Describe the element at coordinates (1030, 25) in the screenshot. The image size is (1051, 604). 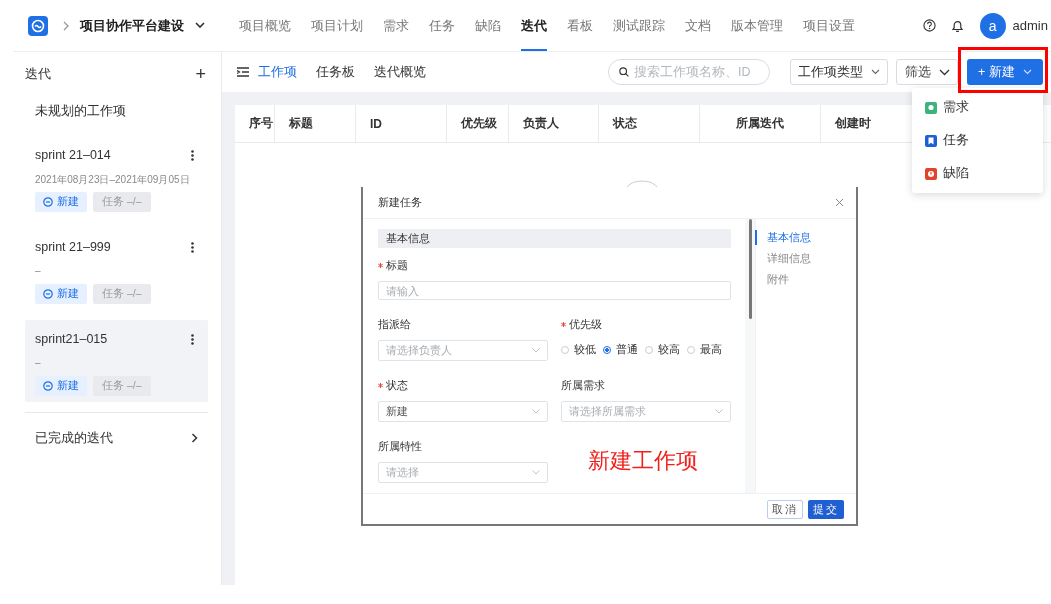
I see `user-name: admin` at that location.